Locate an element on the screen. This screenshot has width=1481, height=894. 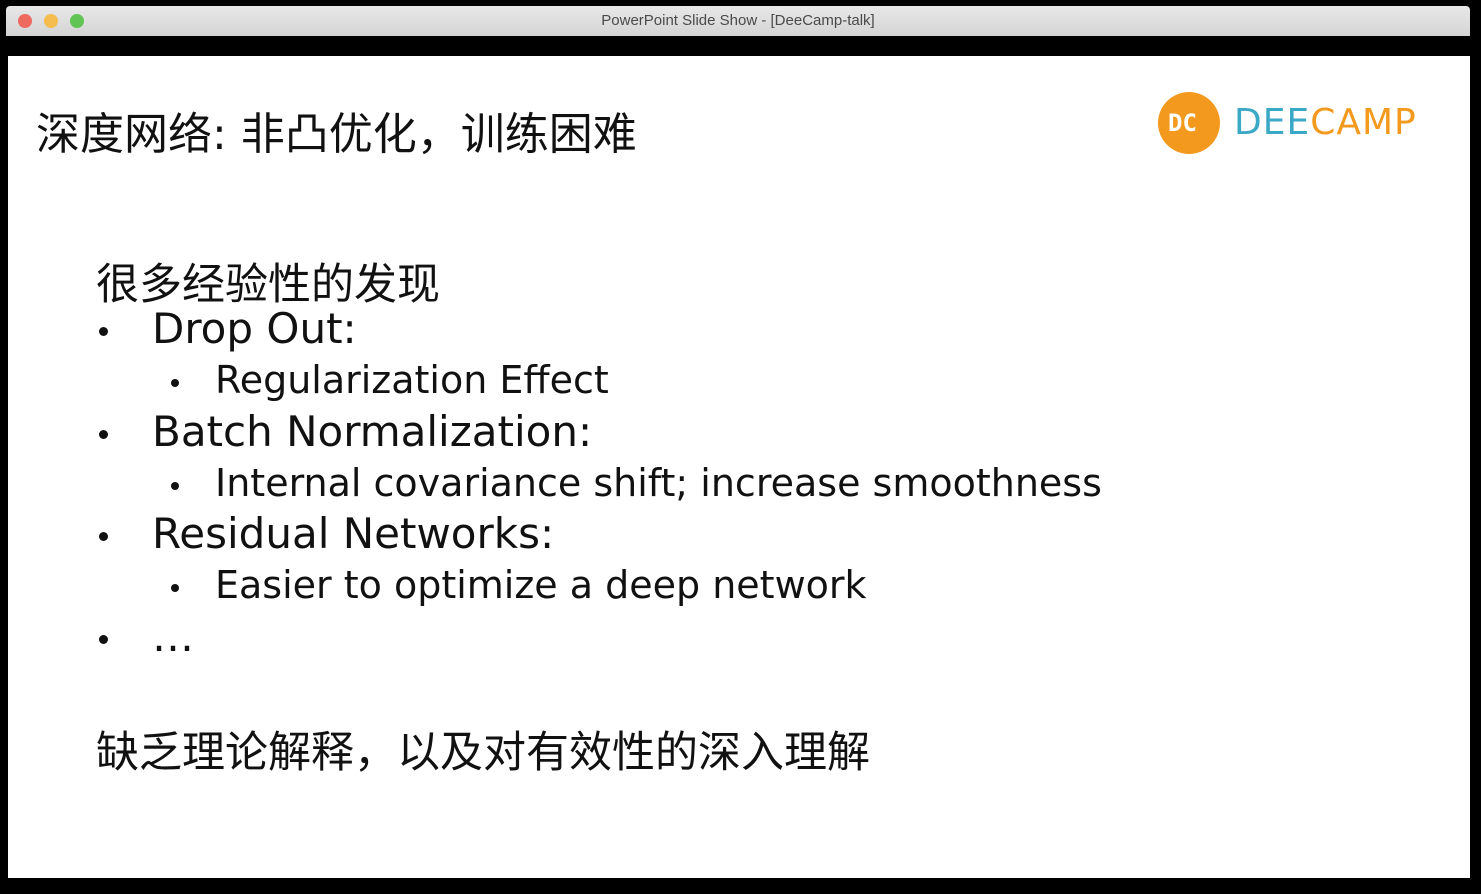
bullet-dropout: Drop Out: is located at coordinates (254, 328).